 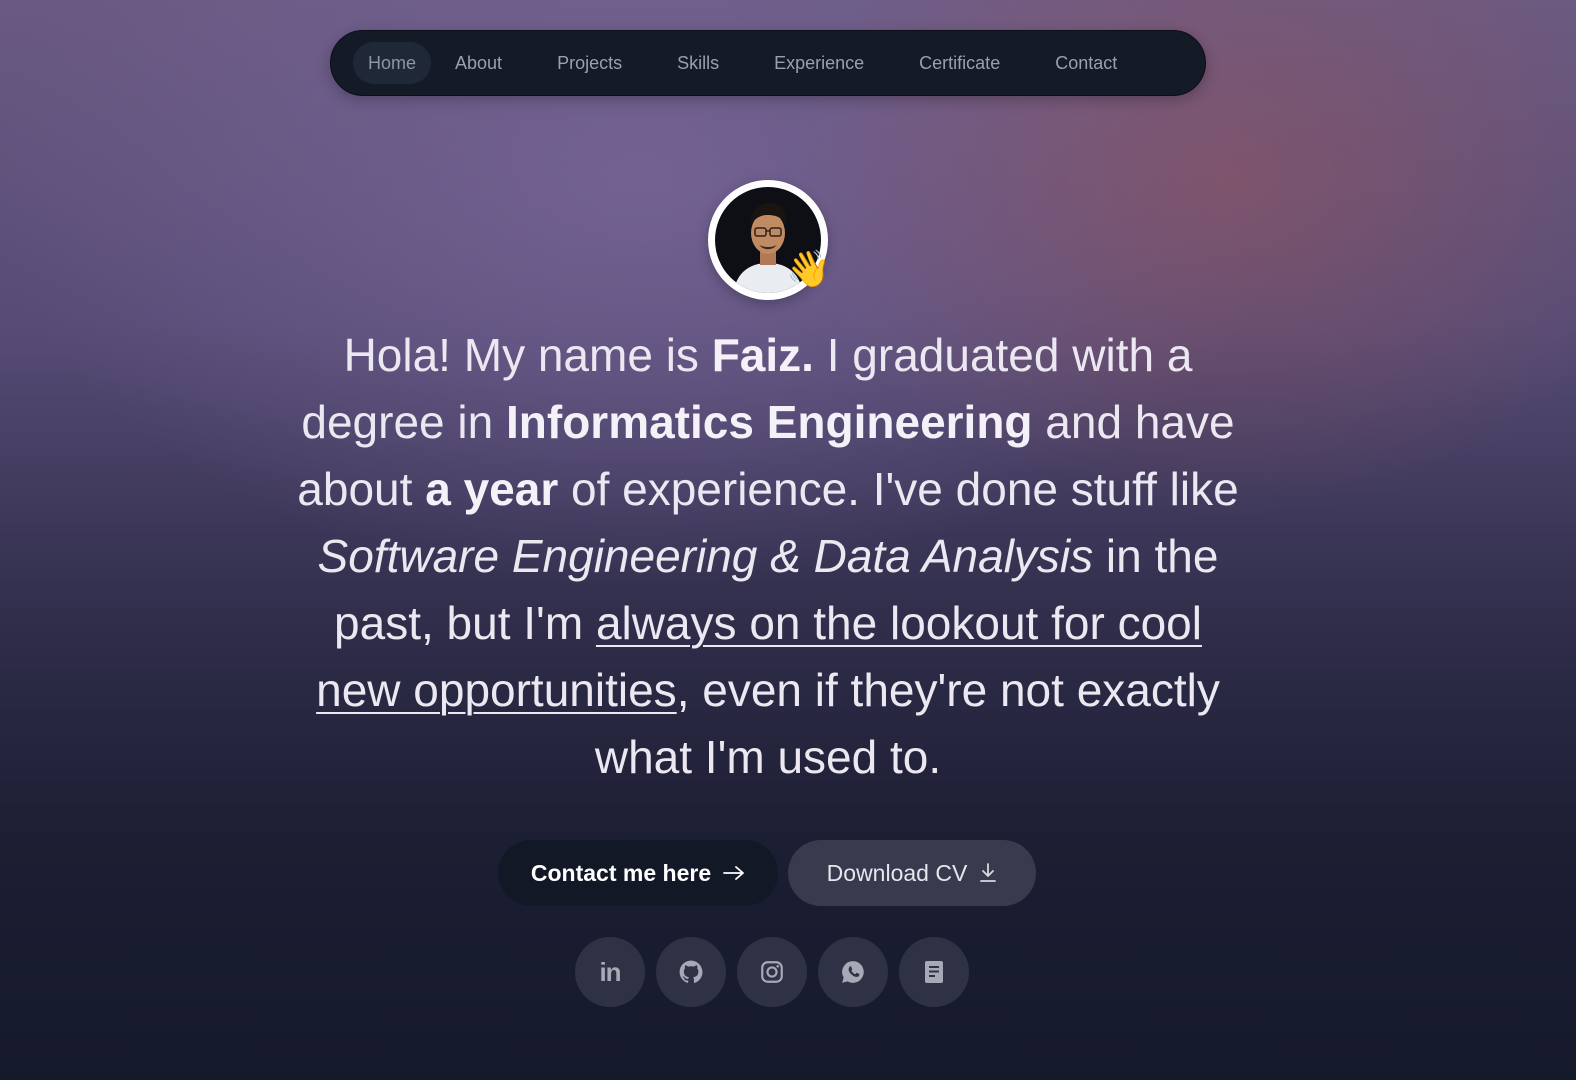 I want to click on github-icon, so click(x=691, y=971).